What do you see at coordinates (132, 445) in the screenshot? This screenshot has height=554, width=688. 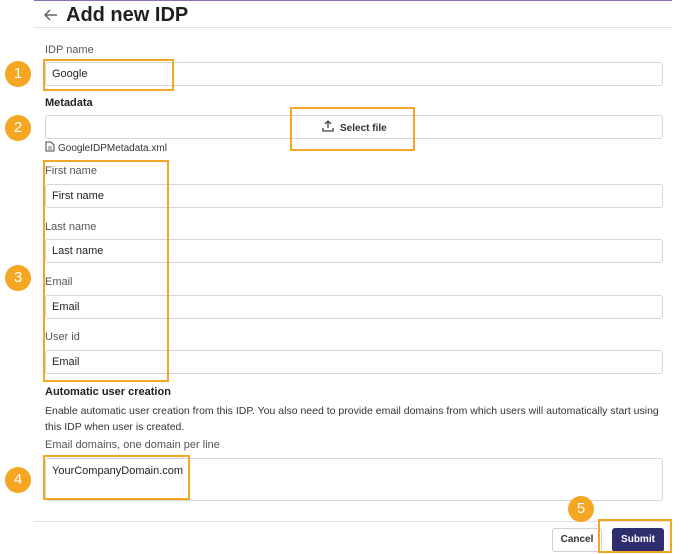 I see `email-domains-label: Email domains, one domain per line` at bounding box center [132, 445].